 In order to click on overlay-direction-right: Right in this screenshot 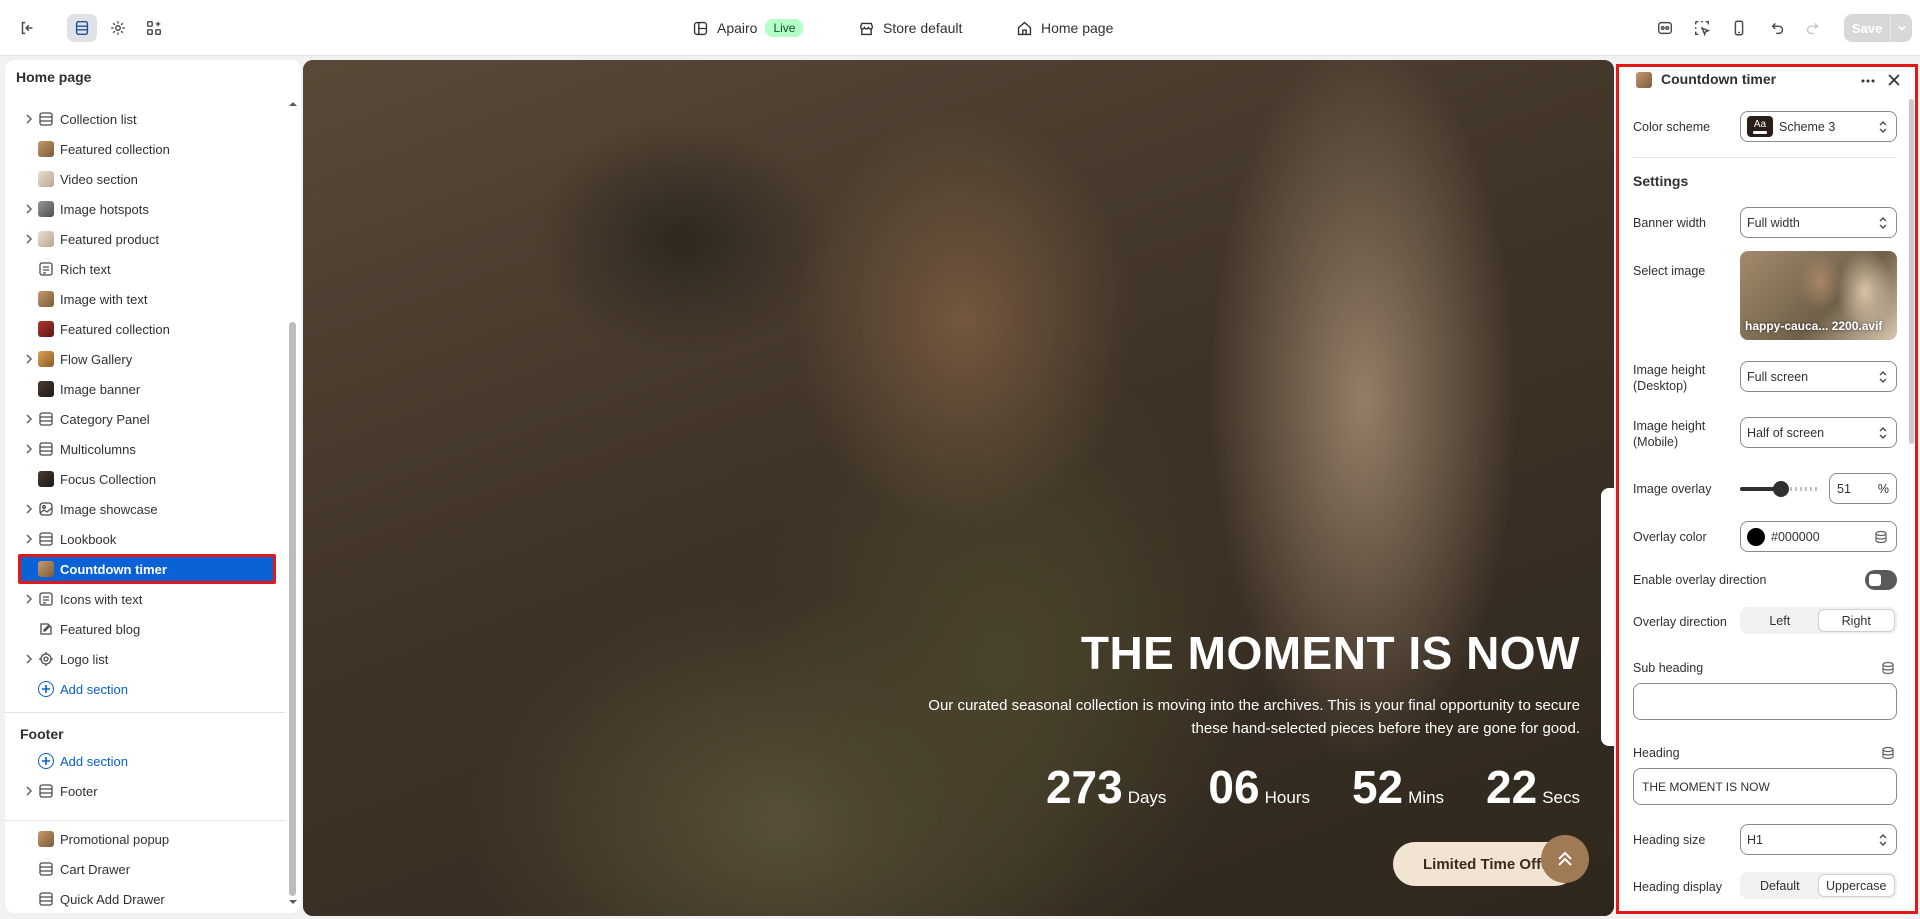, I will do `click(1856, 620)`.